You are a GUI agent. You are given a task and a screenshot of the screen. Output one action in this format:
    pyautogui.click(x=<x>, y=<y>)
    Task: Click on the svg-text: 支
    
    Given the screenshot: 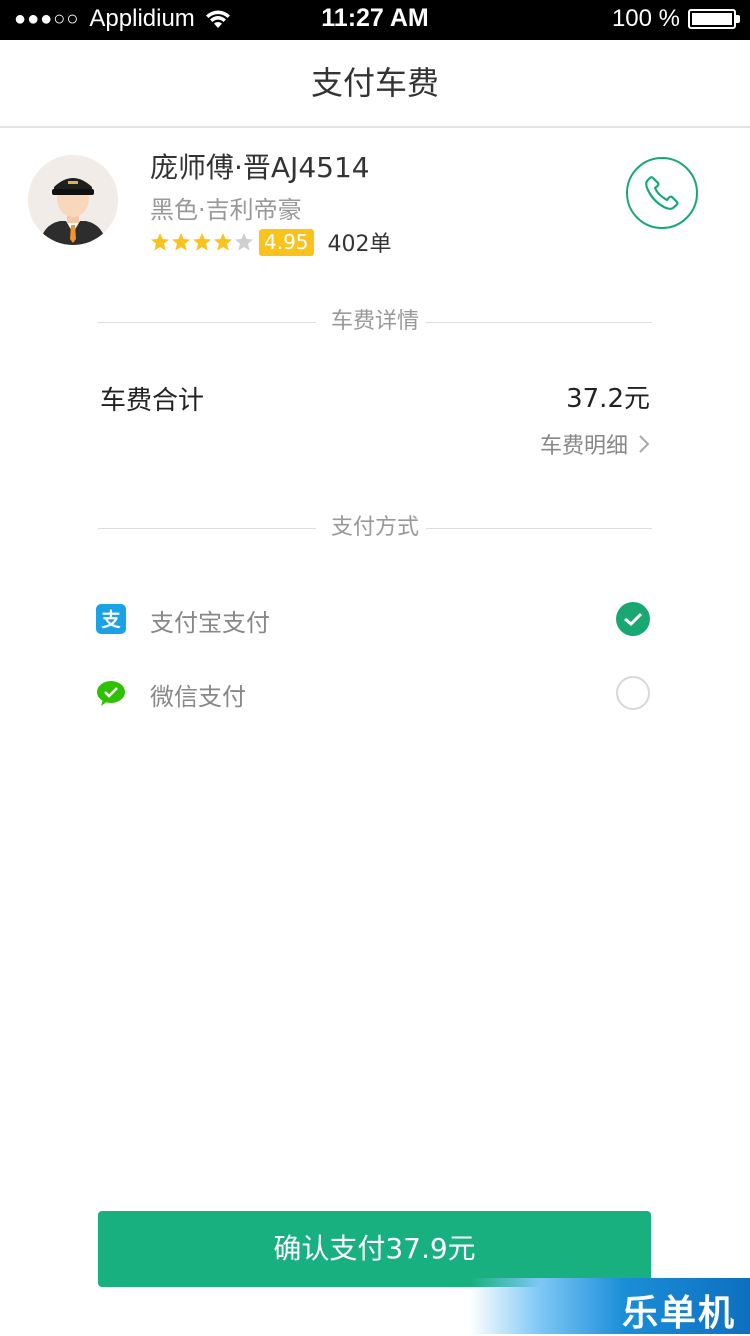 What is the action you would take?
    pyautogui.click(x=110, y=620)
    